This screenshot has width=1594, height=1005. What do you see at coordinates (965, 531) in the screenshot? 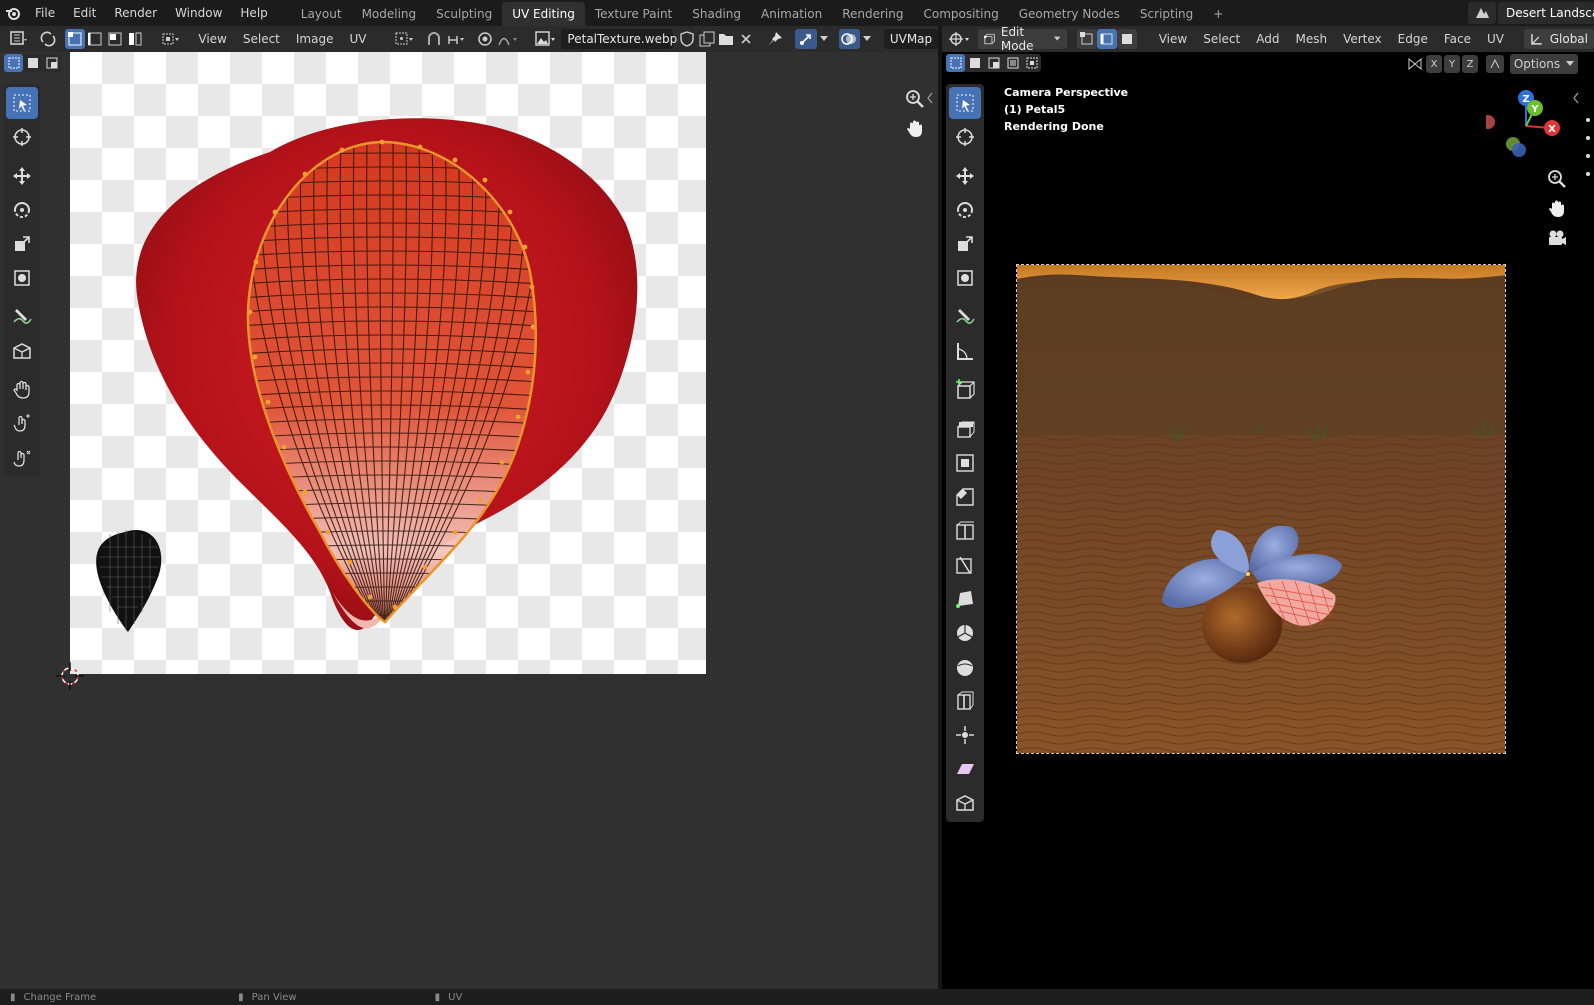
I see `loop-cut-tool-icon` at bounding box center [965, 531].